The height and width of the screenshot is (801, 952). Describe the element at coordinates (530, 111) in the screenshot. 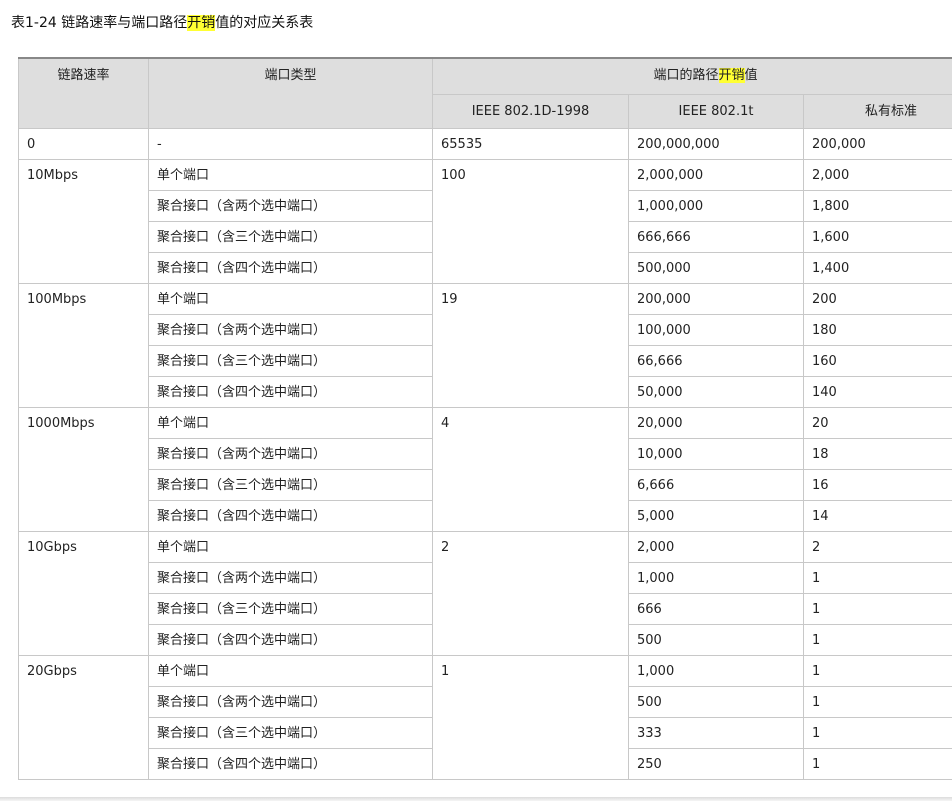

I see `header-ieee-1998: IEEE 802.1D-1998` at that location.